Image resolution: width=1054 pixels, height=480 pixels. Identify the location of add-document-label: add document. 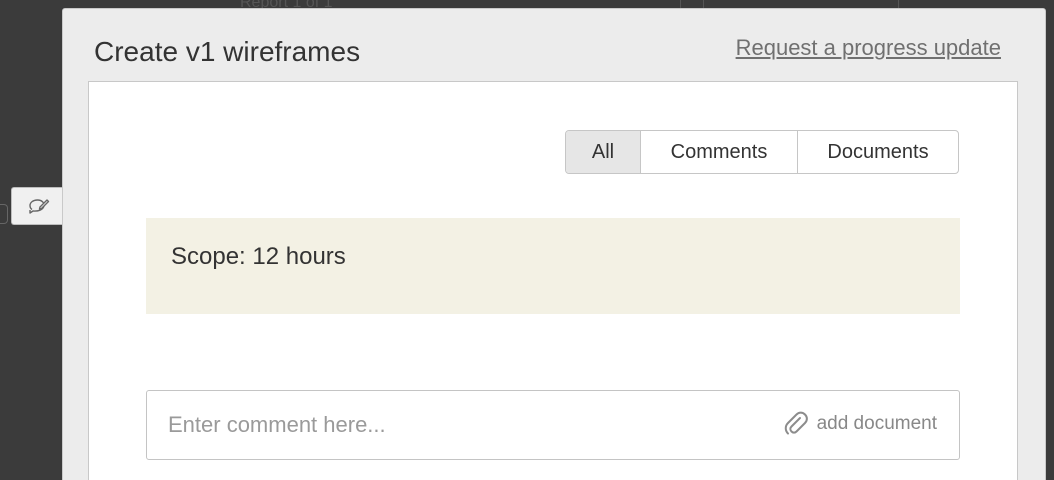
(876, 423).